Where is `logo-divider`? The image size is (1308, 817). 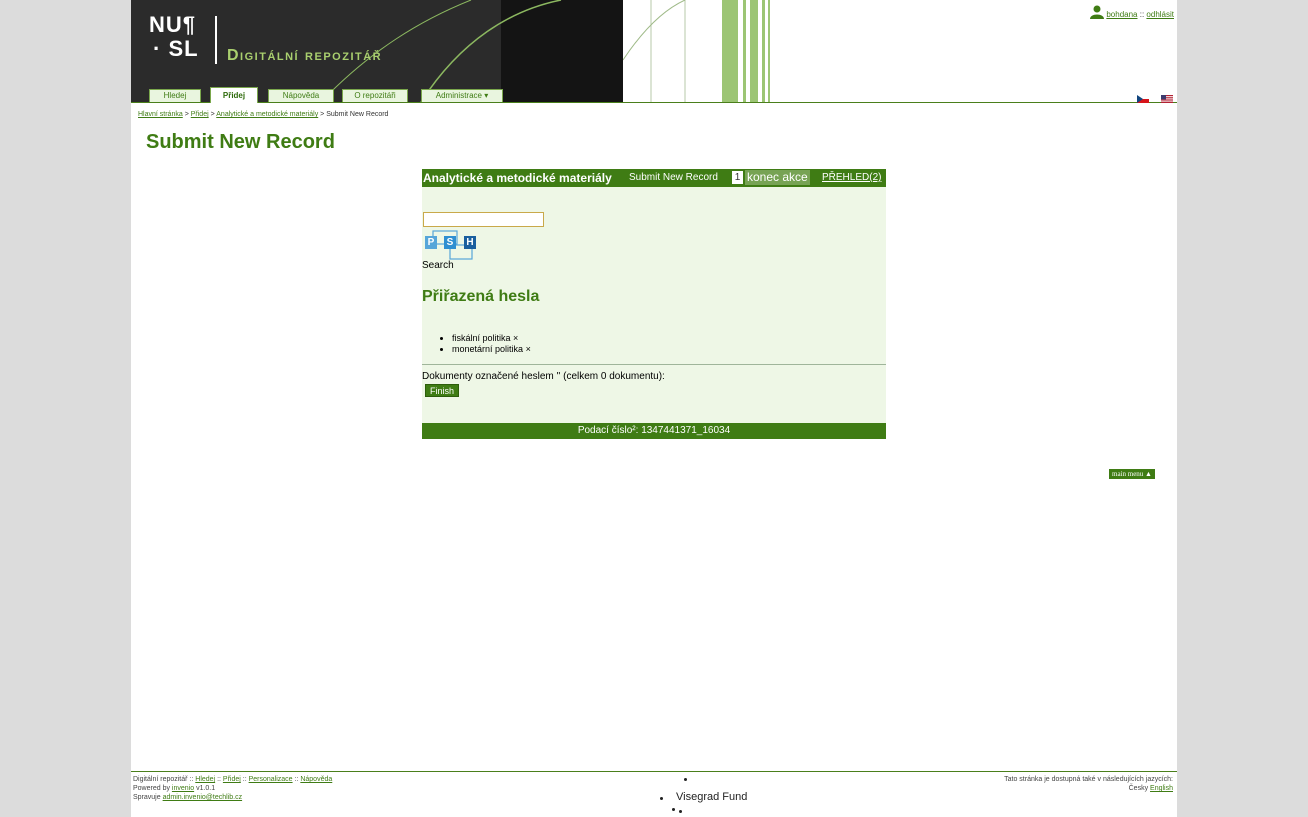 logo-divider is located at coordinates (216, 40).